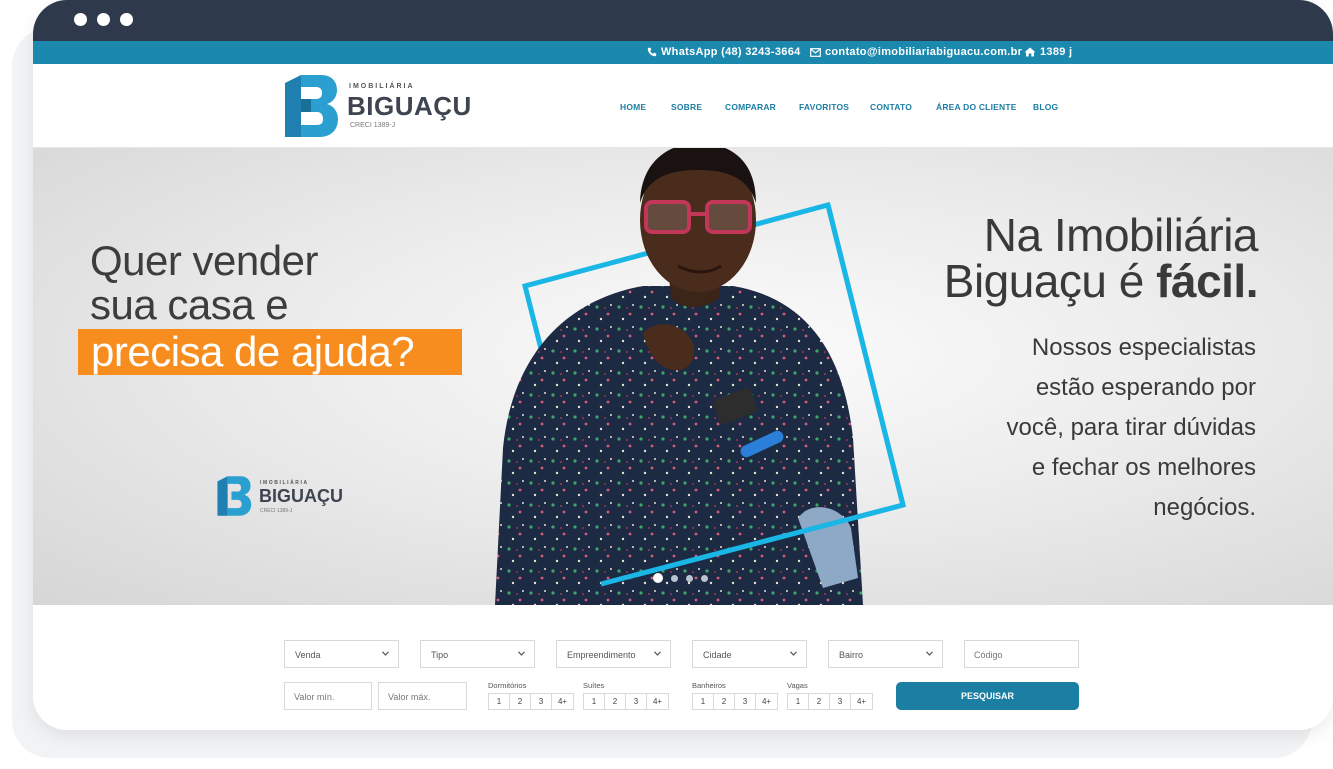 This screenshot has width=1333, height=769. Describe the element at coordinates (253, 351) in the screenshot. I see `hero-highlight-text: precisa de ajuda?` at that location.